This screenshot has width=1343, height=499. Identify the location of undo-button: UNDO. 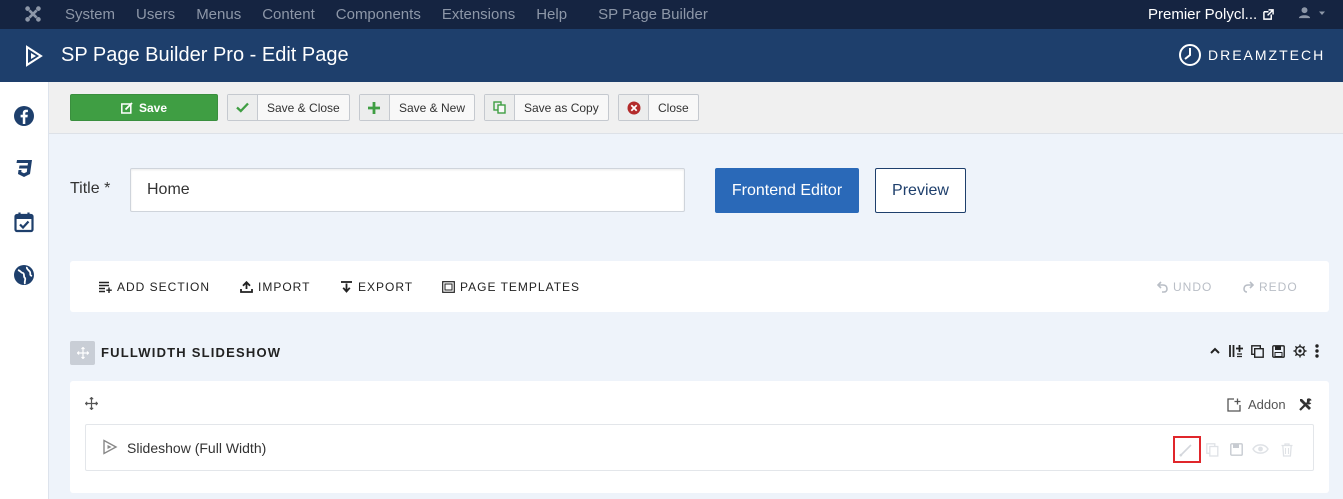
(1184, 286).